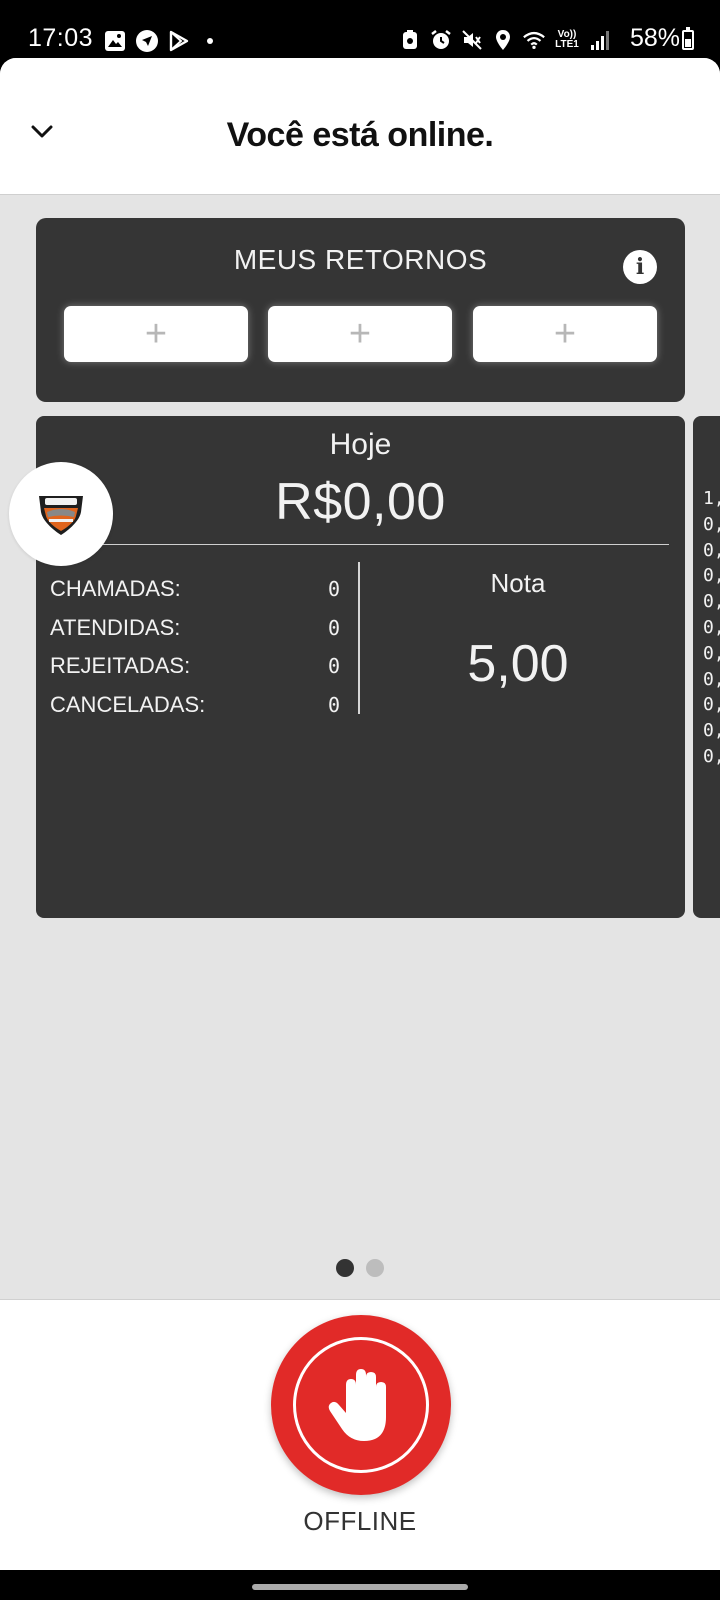 The image size is (720, 1600). I want to click on stat-row-calls: CHAMADAS: 0, so click(195, 589).